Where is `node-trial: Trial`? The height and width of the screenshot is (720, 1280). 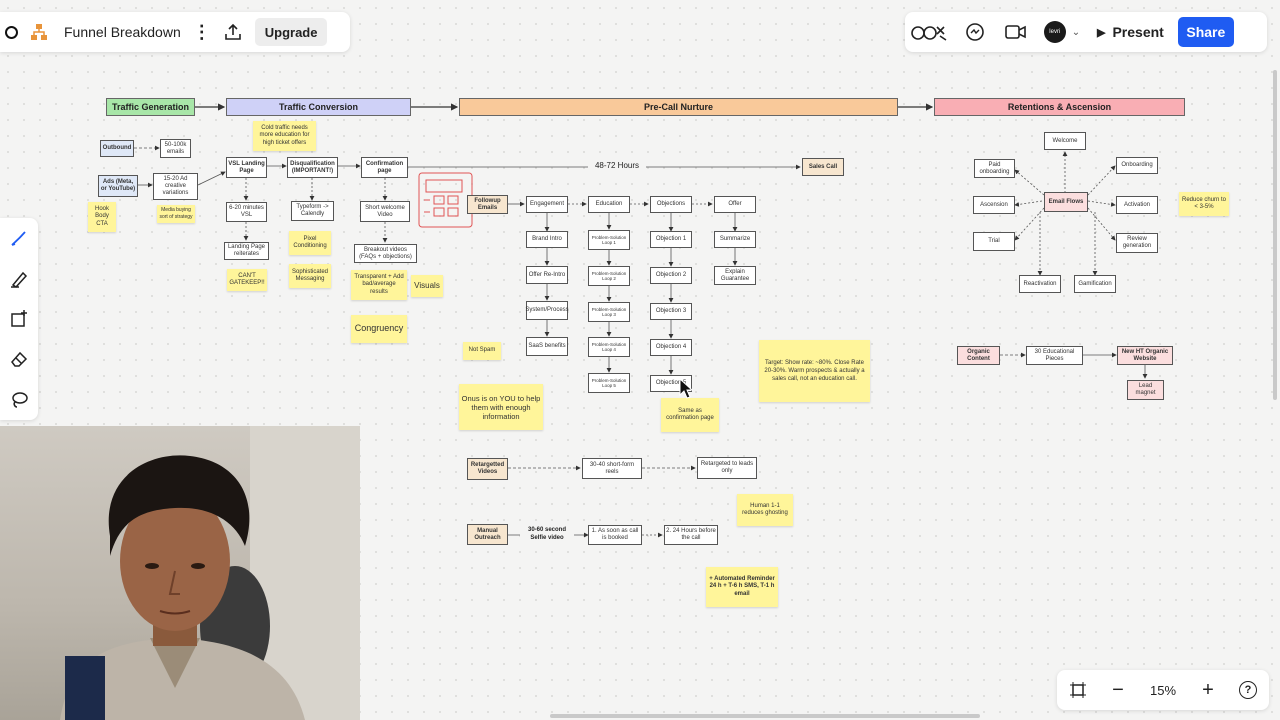
node-trial: Trial is located at coordinates (994, 241).